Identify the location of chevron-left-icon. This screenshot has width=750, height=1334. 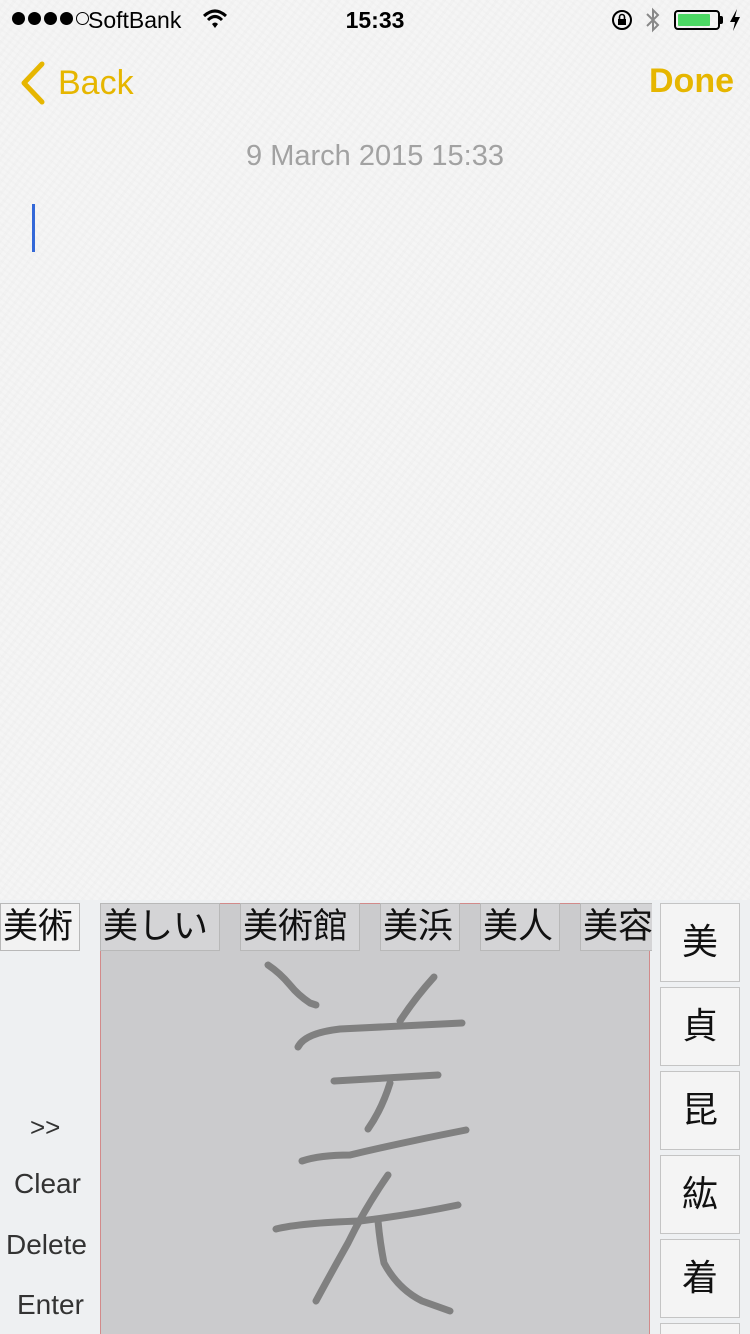
(33, 83).